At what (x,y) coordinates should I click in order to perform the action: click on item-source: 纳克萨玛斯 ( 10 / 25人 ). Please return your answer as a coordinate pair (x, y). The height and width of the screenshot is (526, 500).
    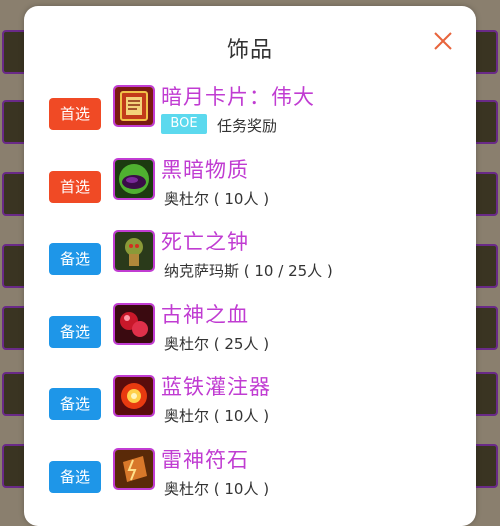
    Looking at the image, I should click on (248, 271).